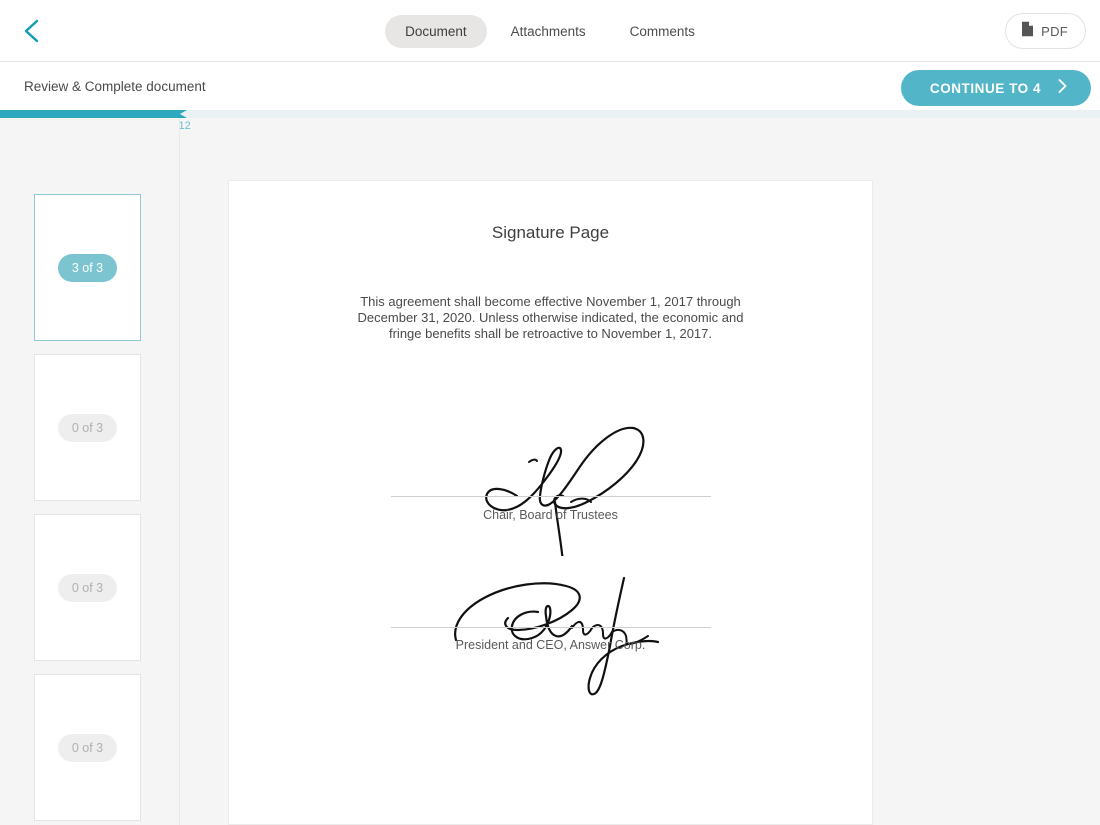 The height and width of the screenshot is (825, 1100). What do you see at coordinates (1062, 88) in the screenshot?
I see `chevron-right-icon` at bounding box center [1062, 88].